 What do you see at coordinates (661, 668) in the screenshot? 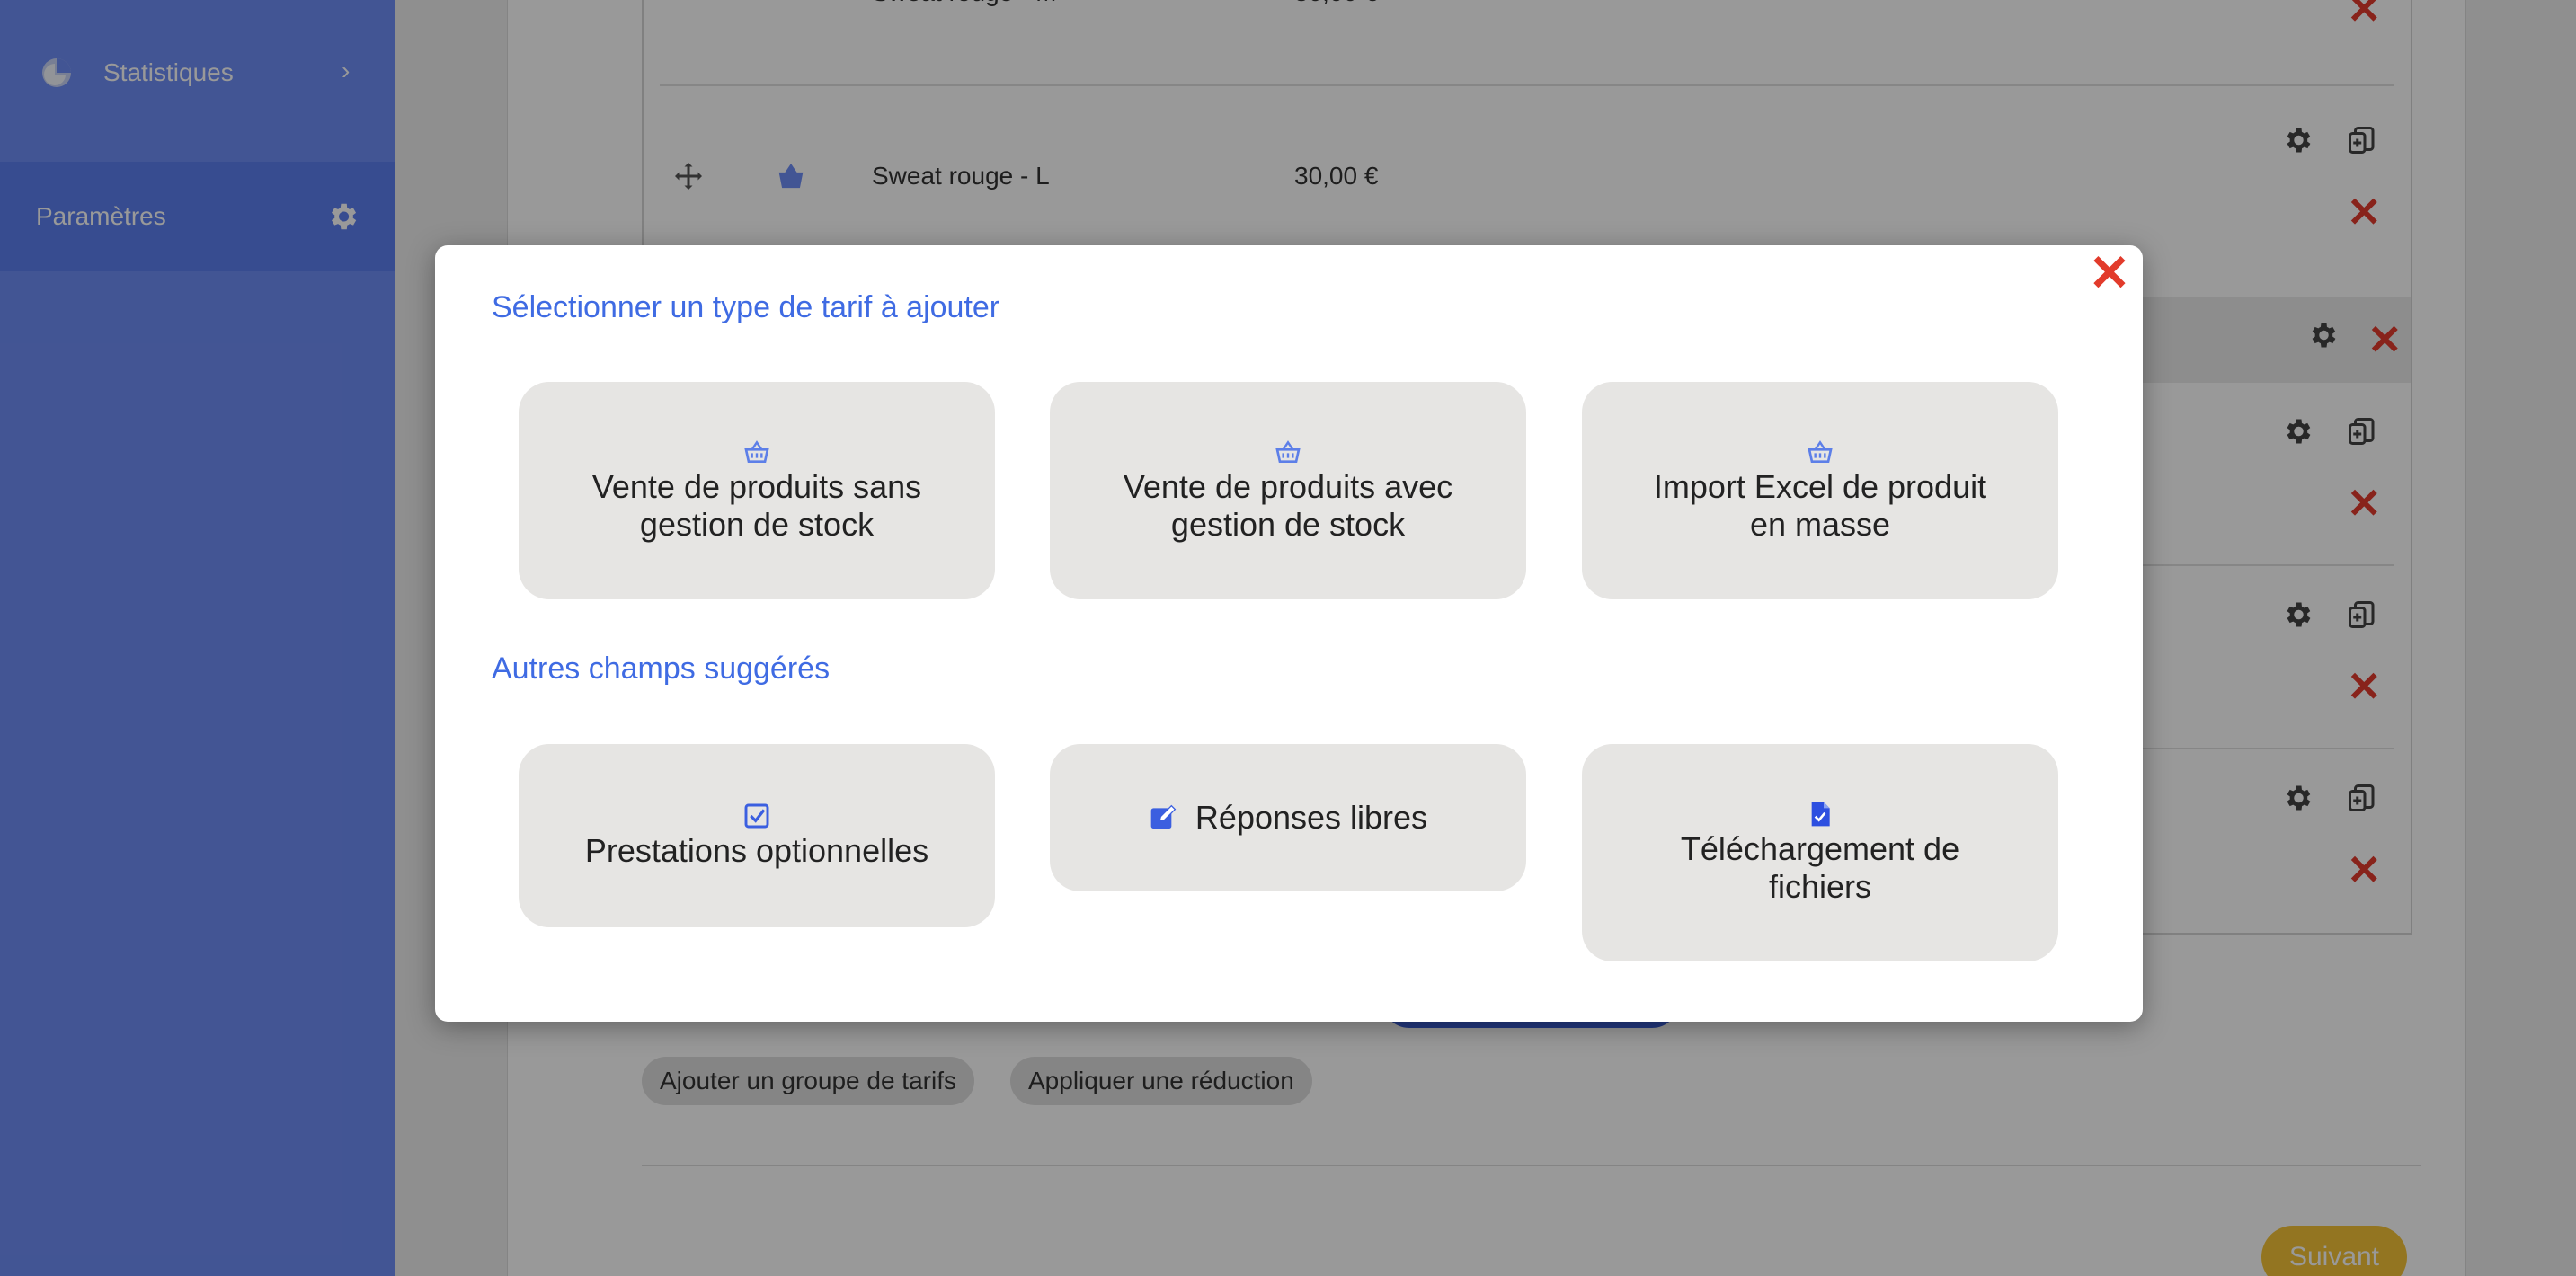
I see `suggested-fields-title: Autres champs suggérés` at bounding box center [661, 668].